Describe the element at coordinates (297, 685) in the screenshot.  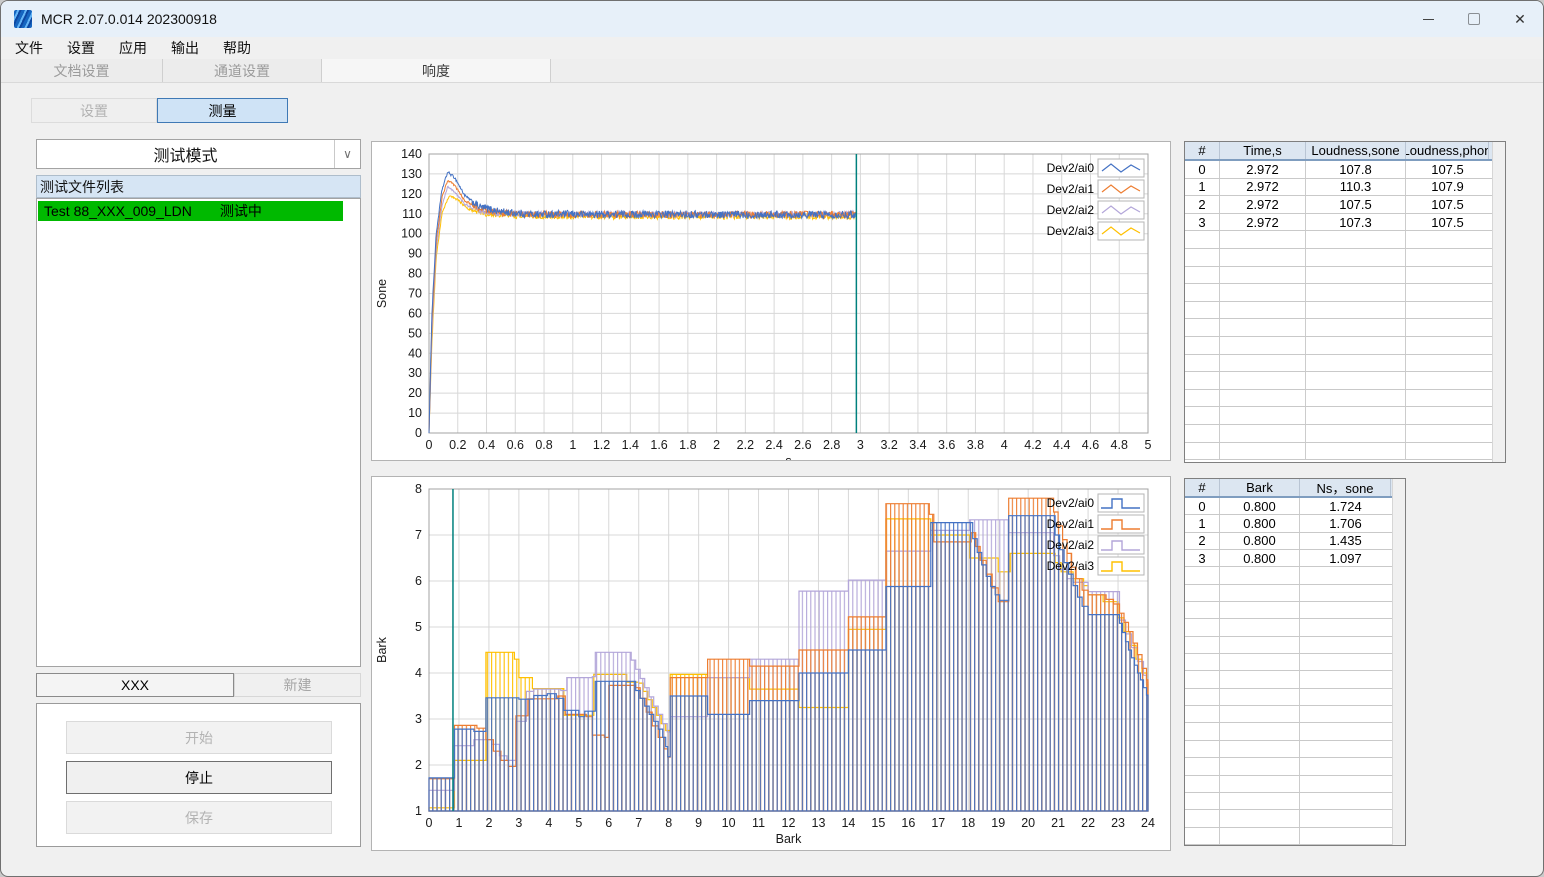
I see `new-button: 新建` at that location.